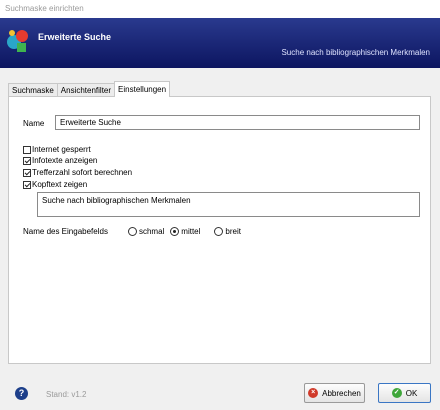 The image size is (440, 410). Describe the element at coordinates (341, 393) in the screenshot. I see `cancel-label: Abbrechen` at that location.